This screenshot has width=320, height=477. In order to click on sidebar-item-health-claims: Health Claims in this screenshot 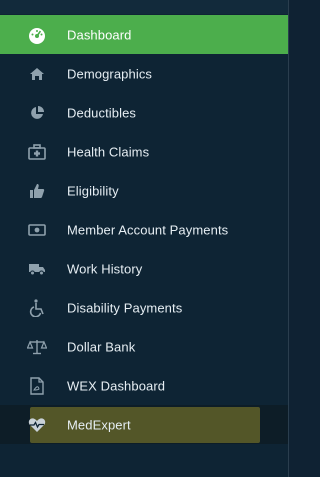, I will do `click(144, 151)`.